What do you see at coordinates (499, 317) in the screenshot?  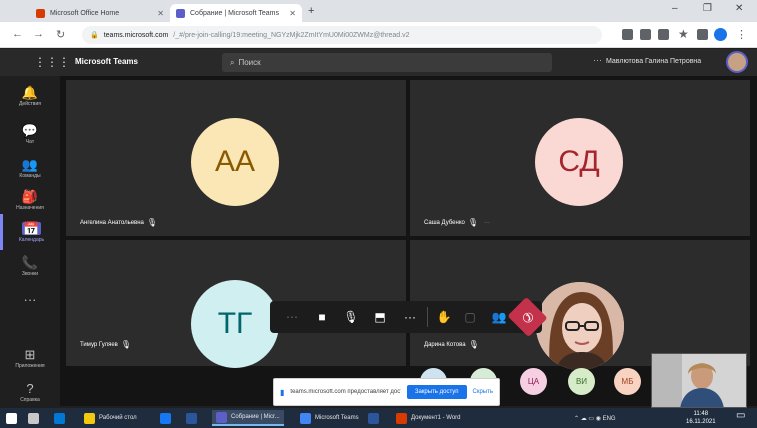 I see `participants-icon: 👥` at bounding box center [499, 317].